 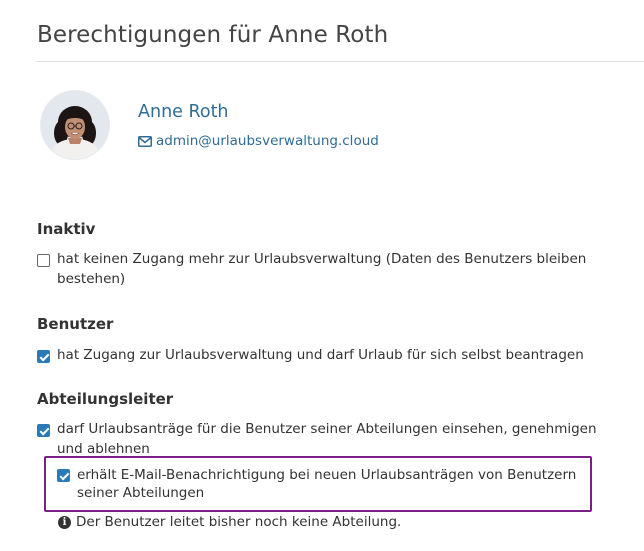 I want to click on checkbox-user, so click(x=43, y=356).